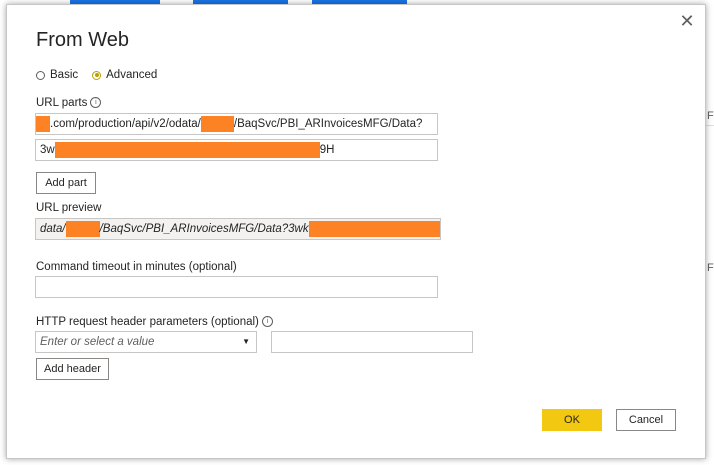 The image size is (714, 465). I want to click on url-preview-field: data/ /BaqSvc/PBI_ARInvoicesMFG/Data?3wk, so click(238, 229).